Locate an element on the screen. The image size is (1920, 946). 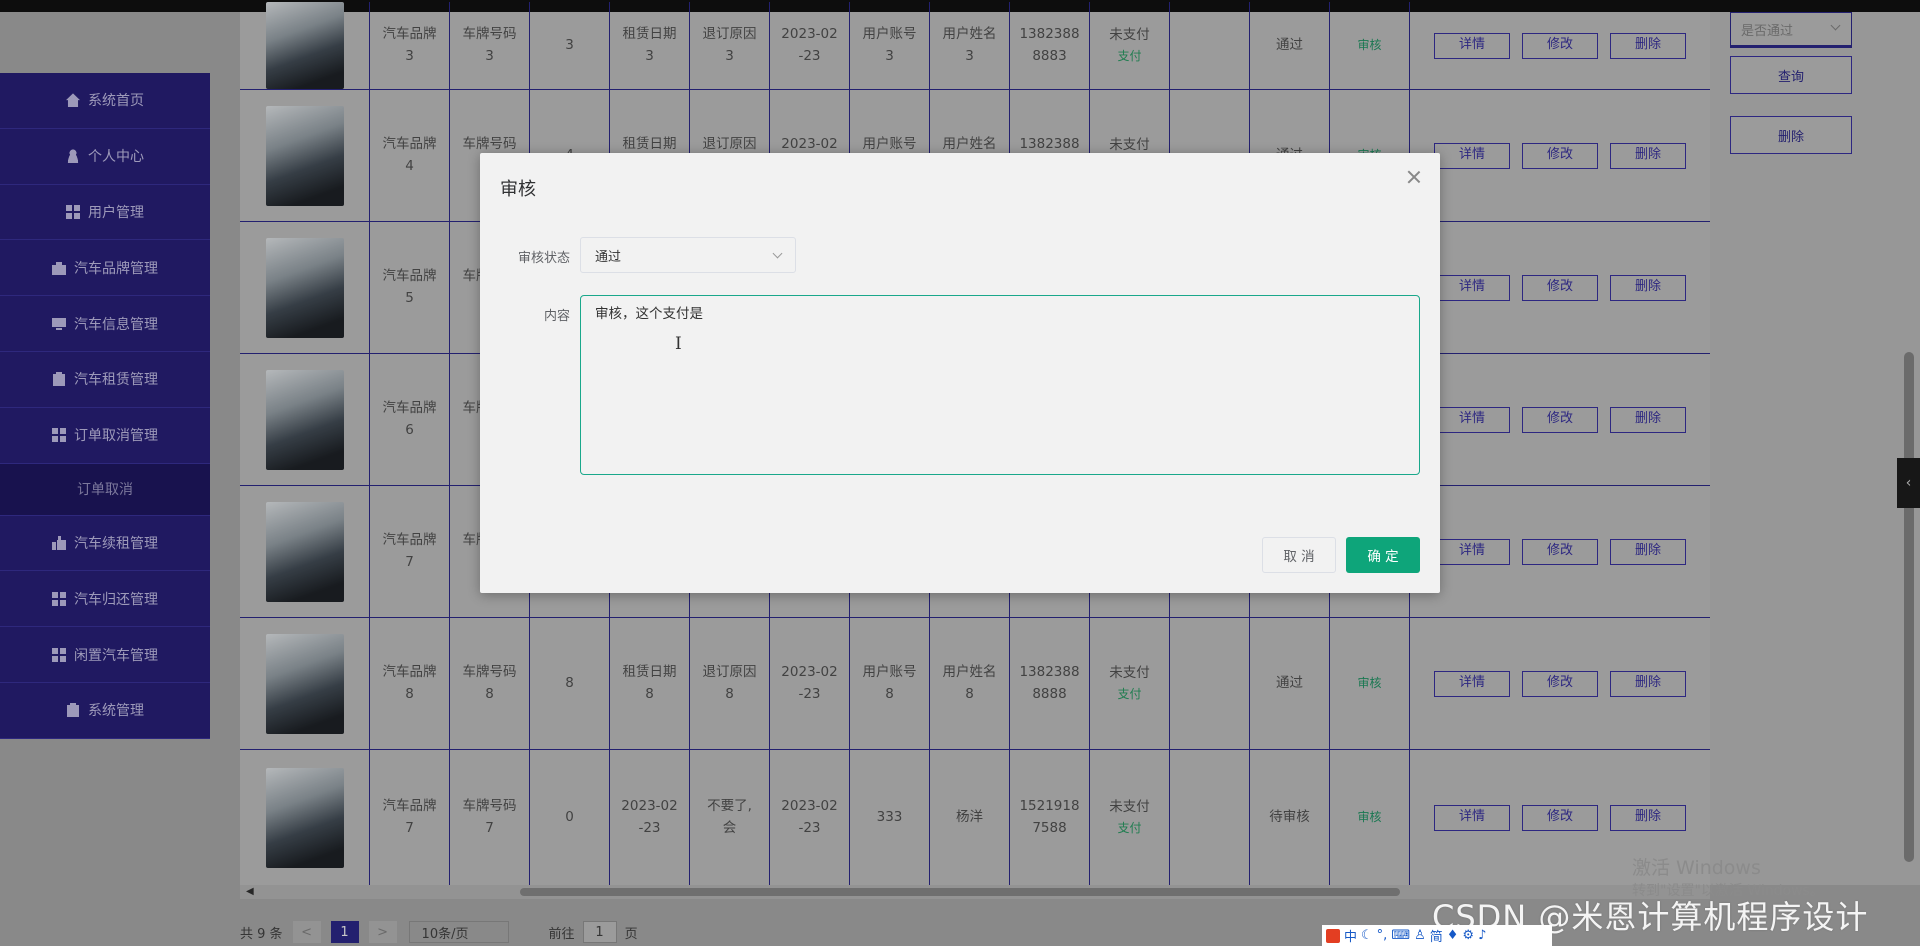
confirm-button: 确 定 is located at coordinates (1383, 555).